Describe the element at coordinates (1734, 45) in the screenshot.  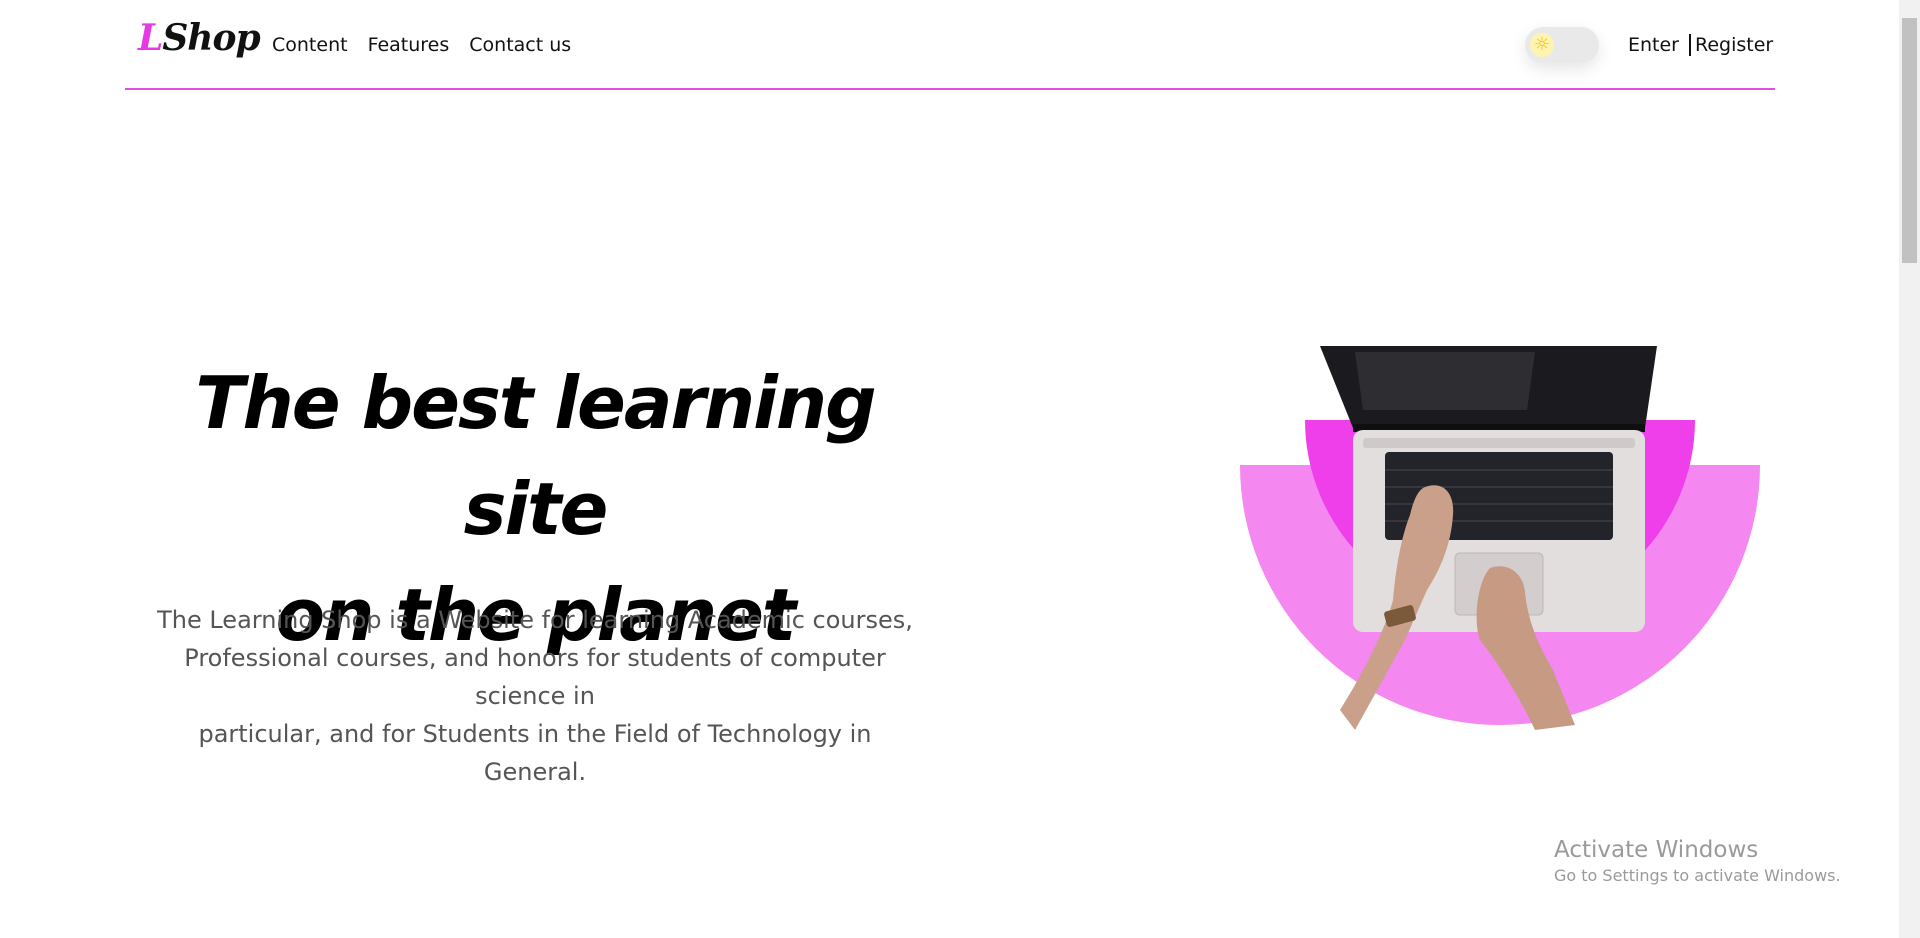
I see `register-link: Register` at that location.